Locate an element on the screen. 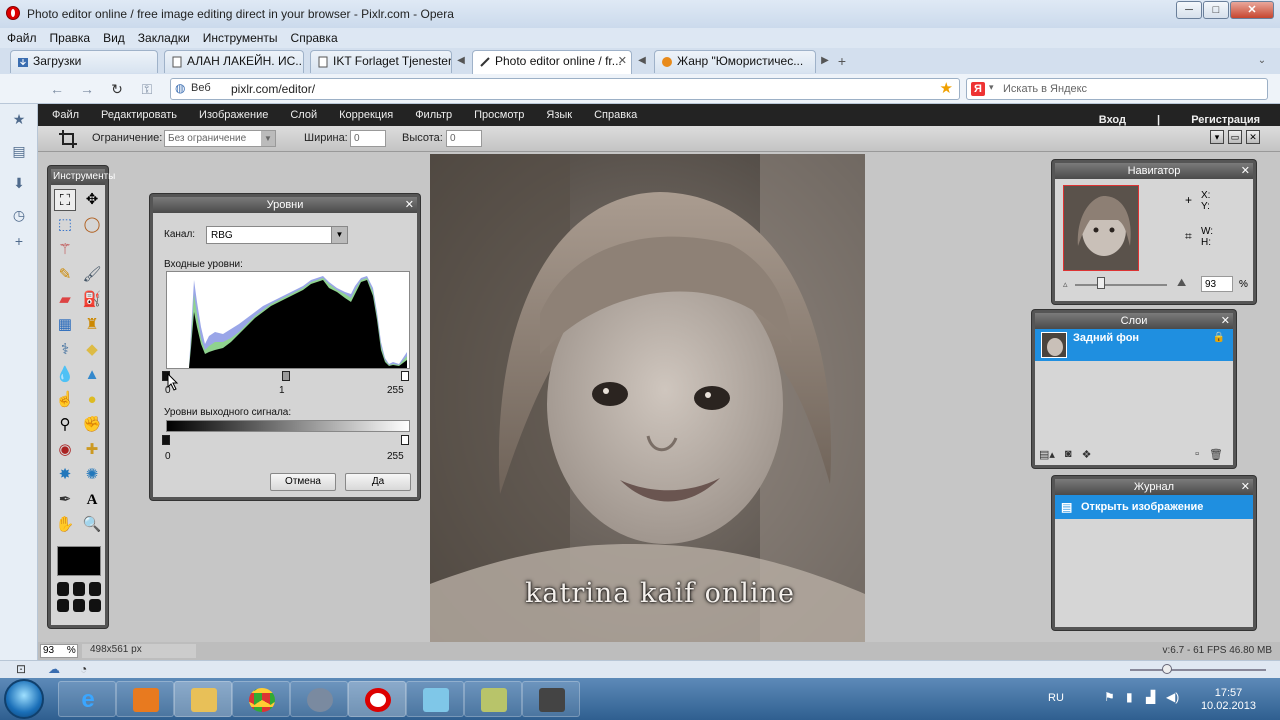  search-engine-dropdown-icon: ▾ is located at coordinates (991, 87).